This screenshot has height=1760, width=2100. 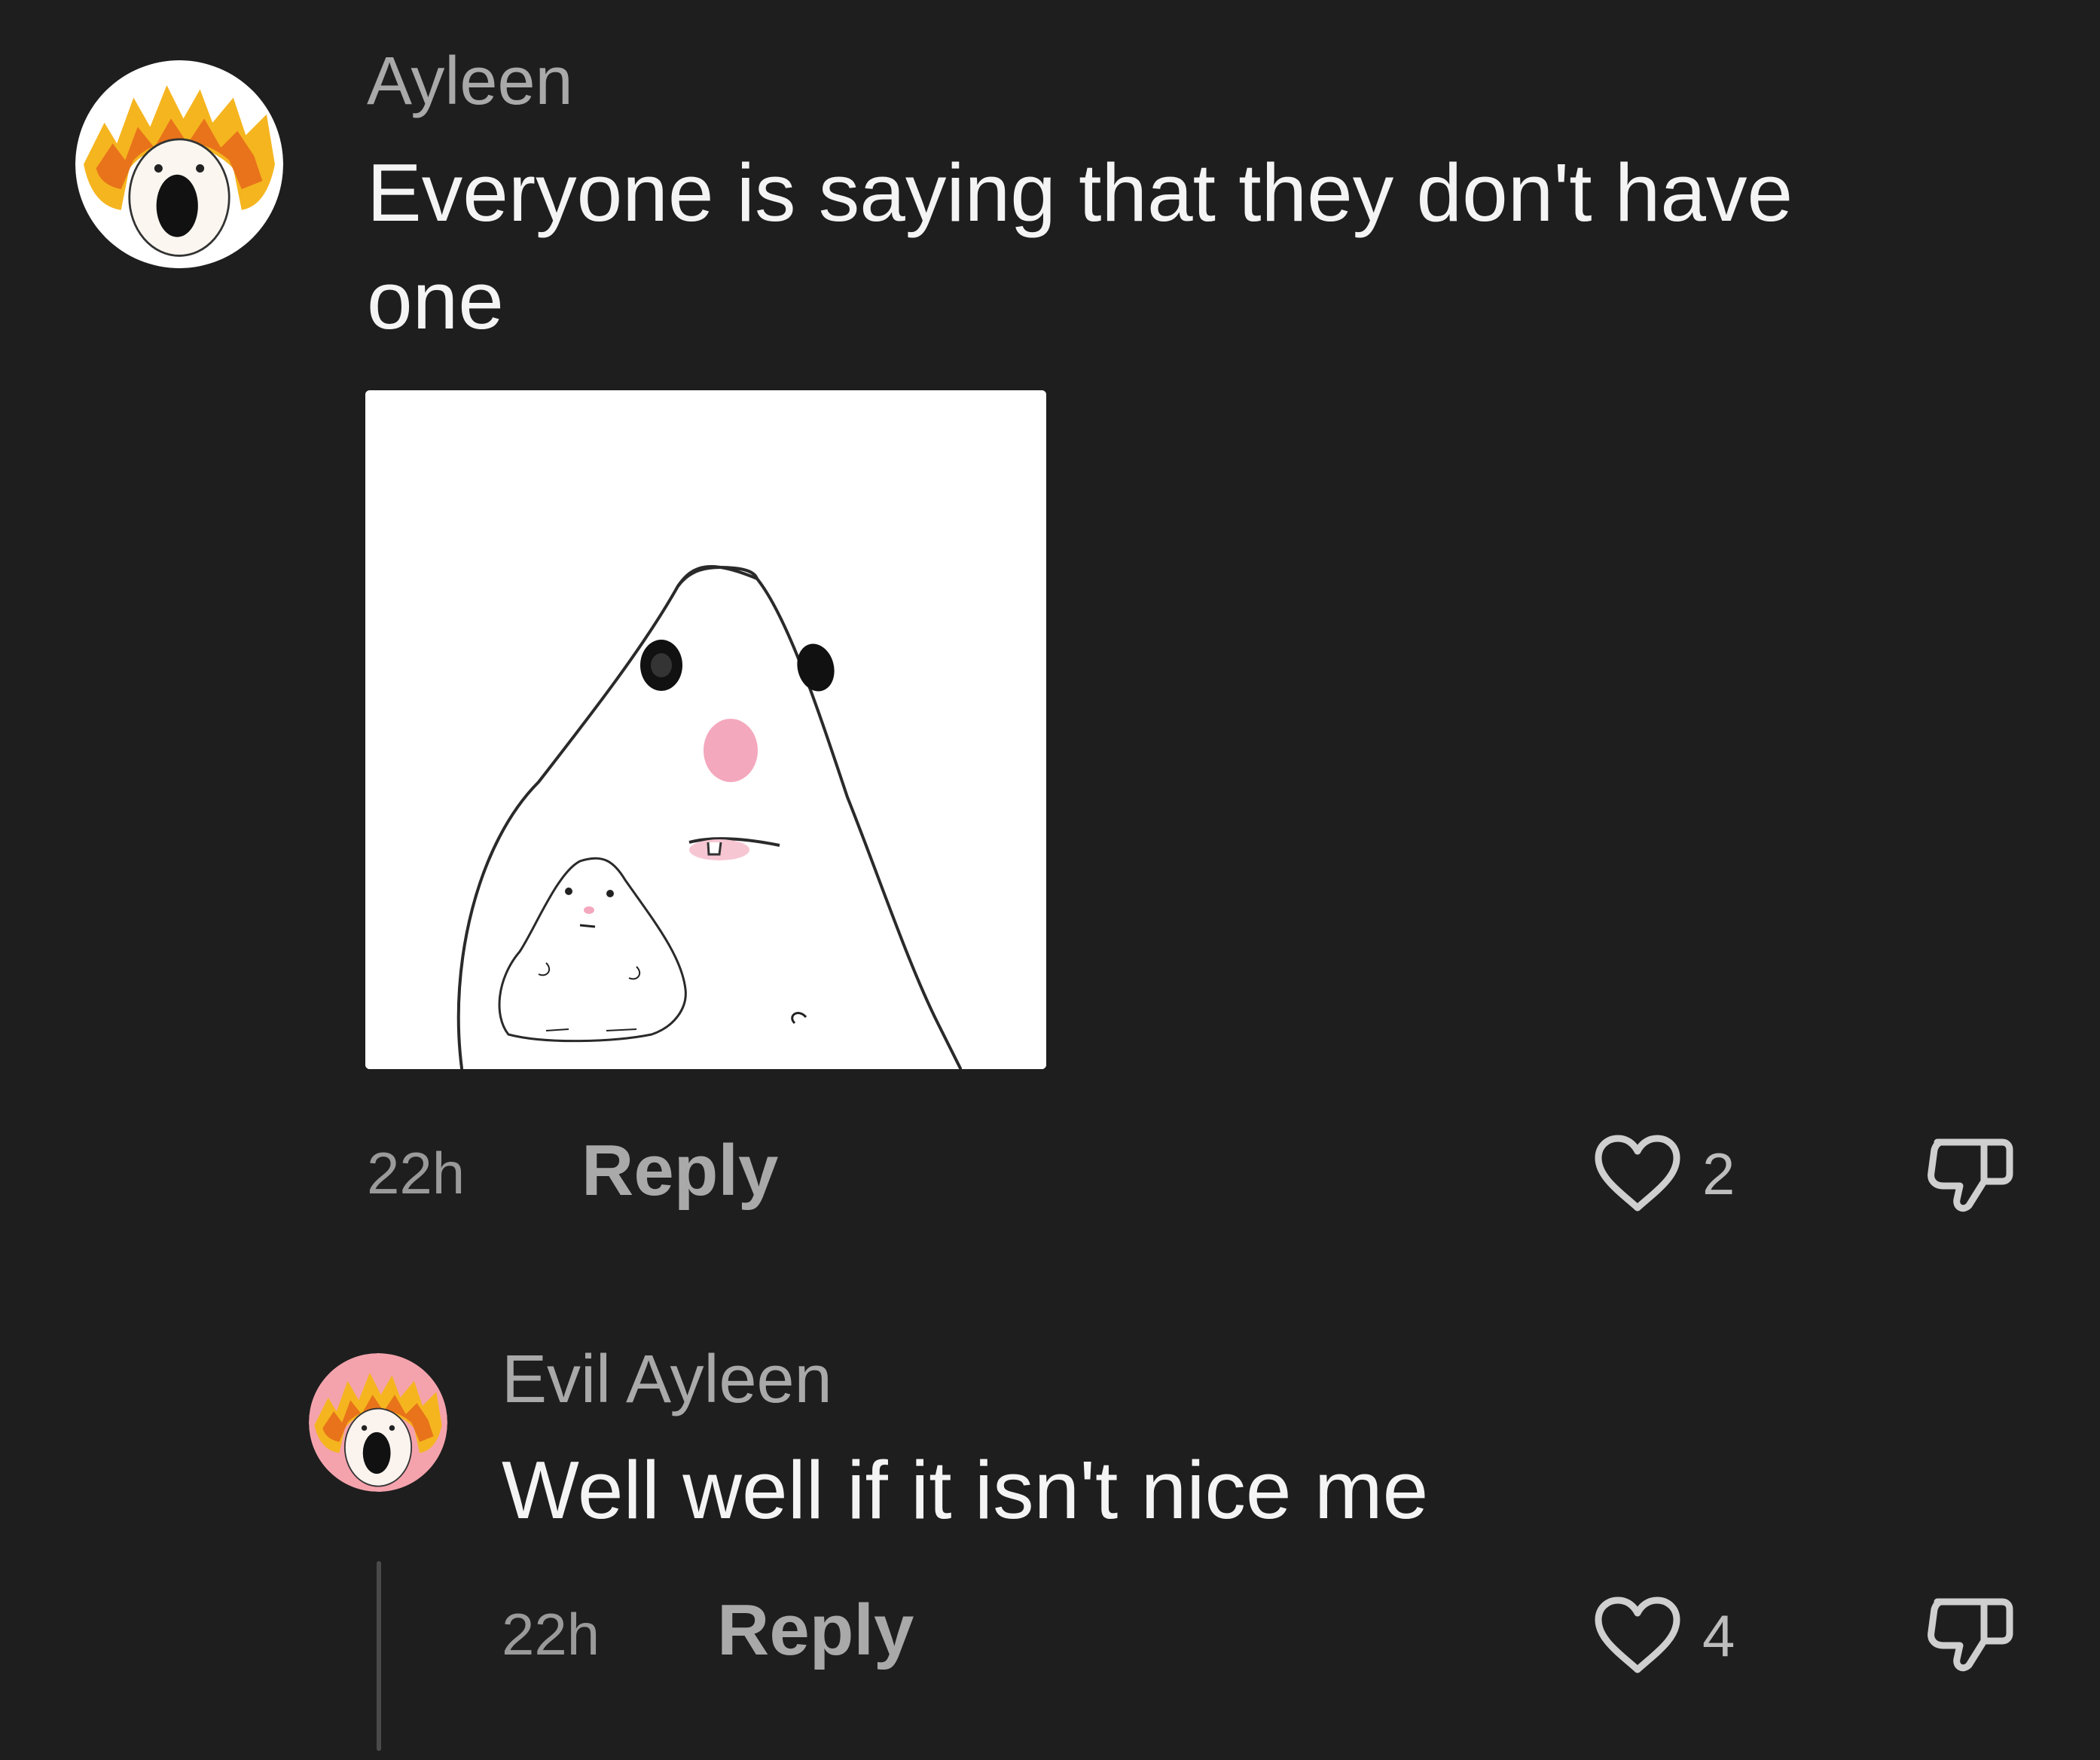 I want to click on reply-username: Evil Ayleen, so click(x=667, y=1380).